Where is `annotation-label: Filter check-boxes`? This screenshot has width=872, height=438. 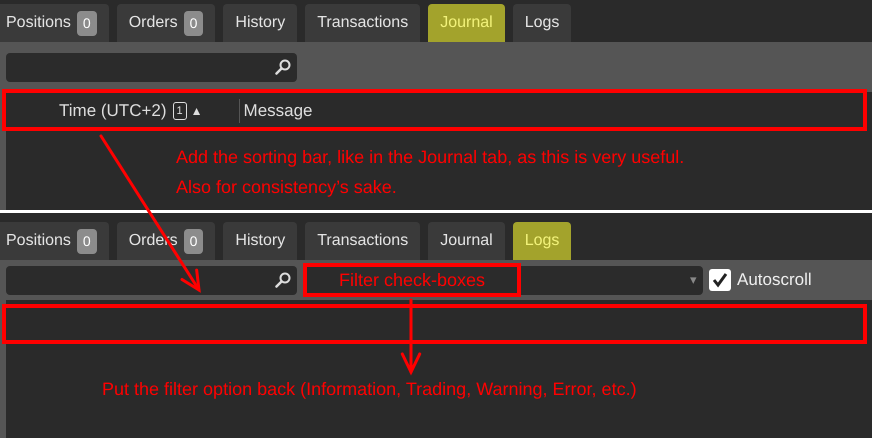
annotation-label: Filter check-boxes is located at coordinates (412, 279).